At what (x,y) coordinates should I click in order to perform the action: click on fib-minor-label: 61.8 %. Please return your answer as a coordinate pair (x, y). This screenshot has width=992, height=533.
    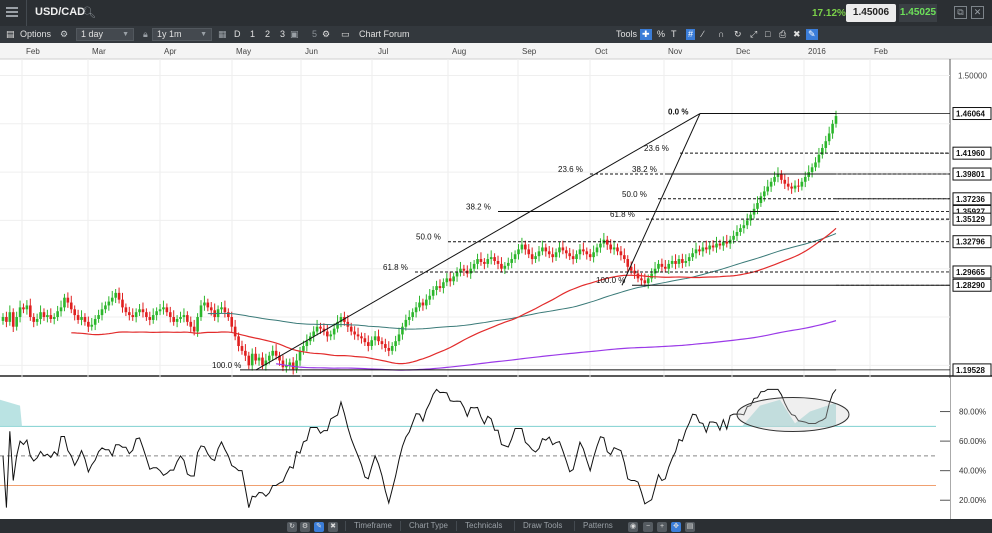
    Looking at the image, I should click on (622, 214).